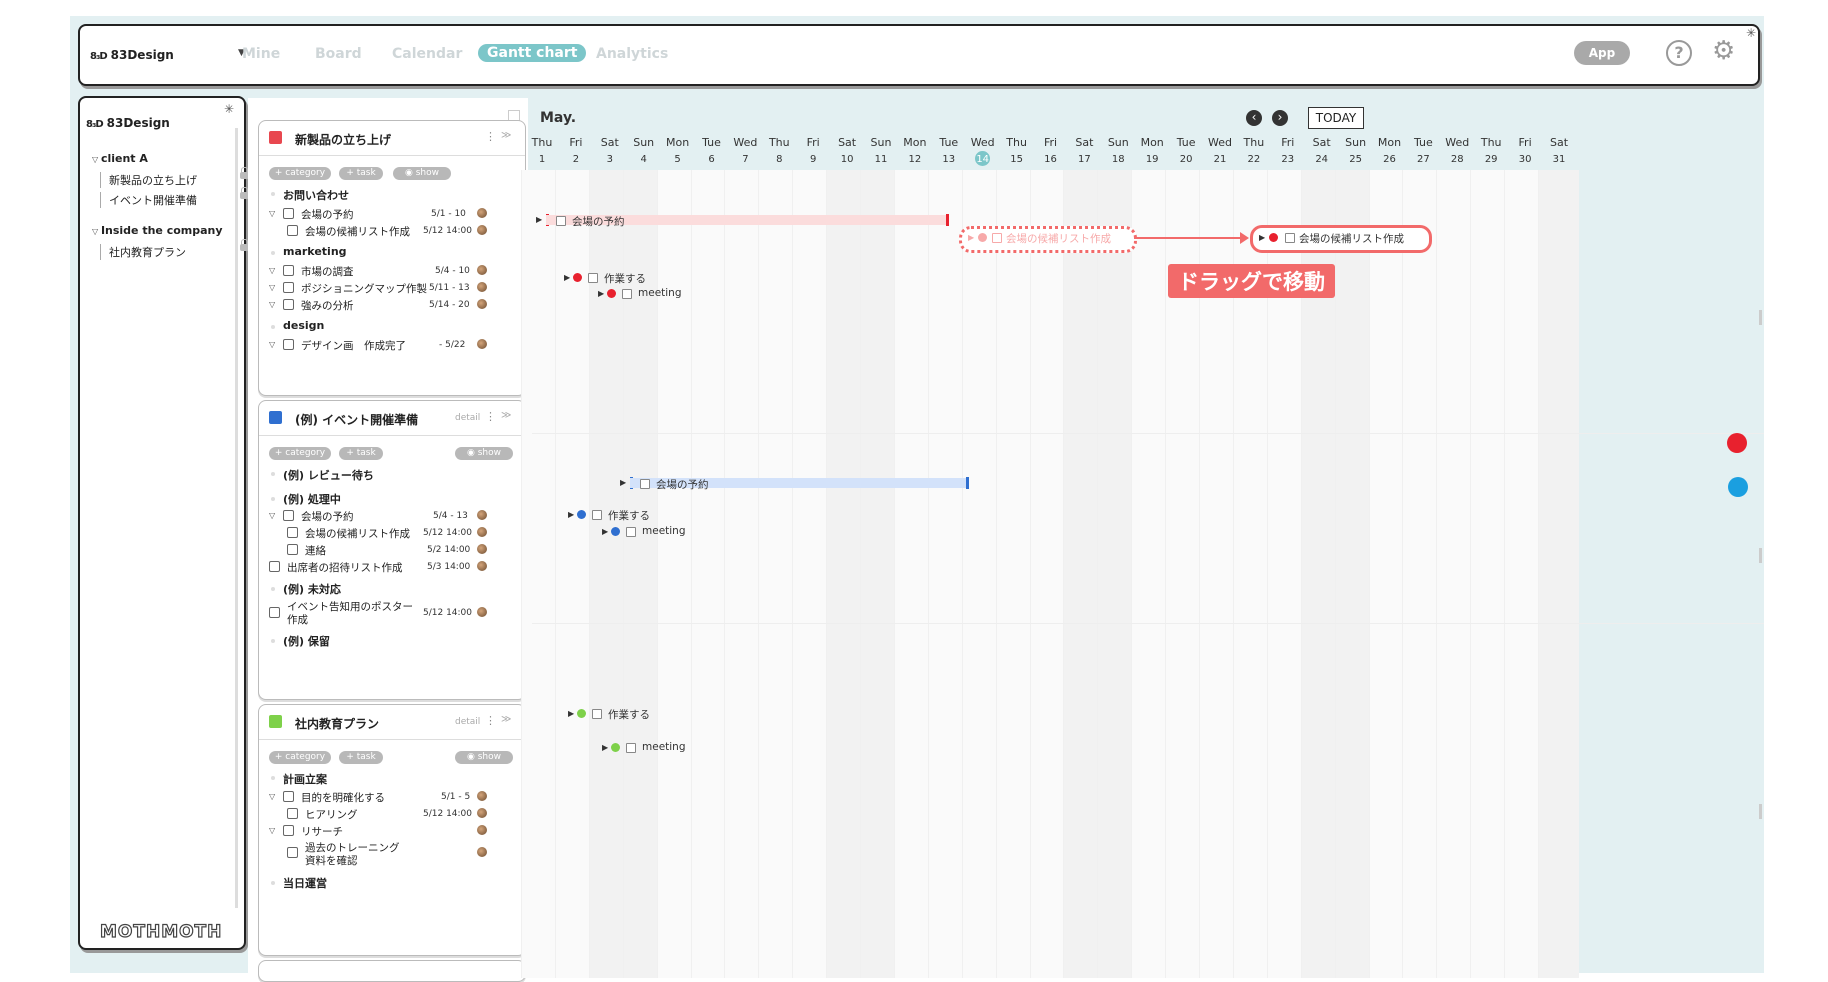 The height and width of the screenshot is (982, 1828). Describe the element at coordinates (1679, 53) in the screenshot. I see `help-icon: ?` at that location.